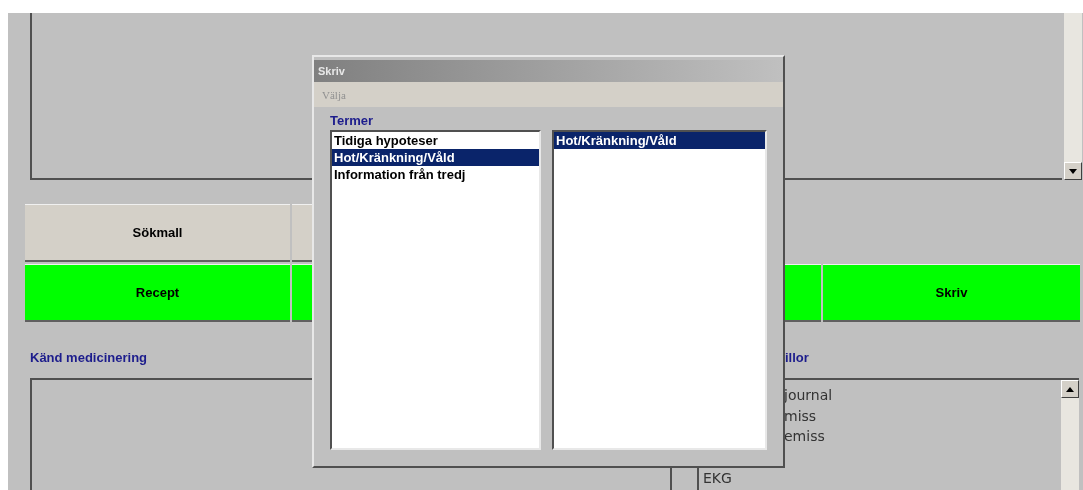  Describe the element at coordinates (797, 357) in the screenshot. I see `section-title: illor` at that location.